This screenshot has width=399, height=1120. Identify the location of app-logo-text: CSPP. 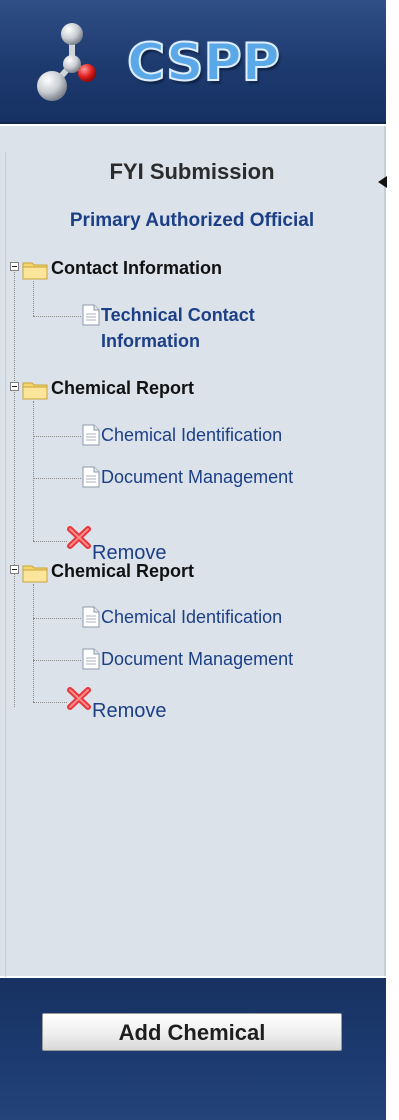
(203, 63).